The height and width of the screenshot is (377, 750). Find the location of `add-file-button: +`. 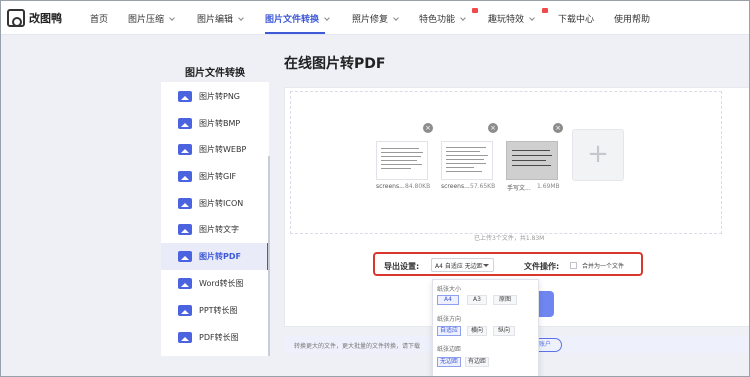

add-file-button: + is located at coordinates (598, 155).